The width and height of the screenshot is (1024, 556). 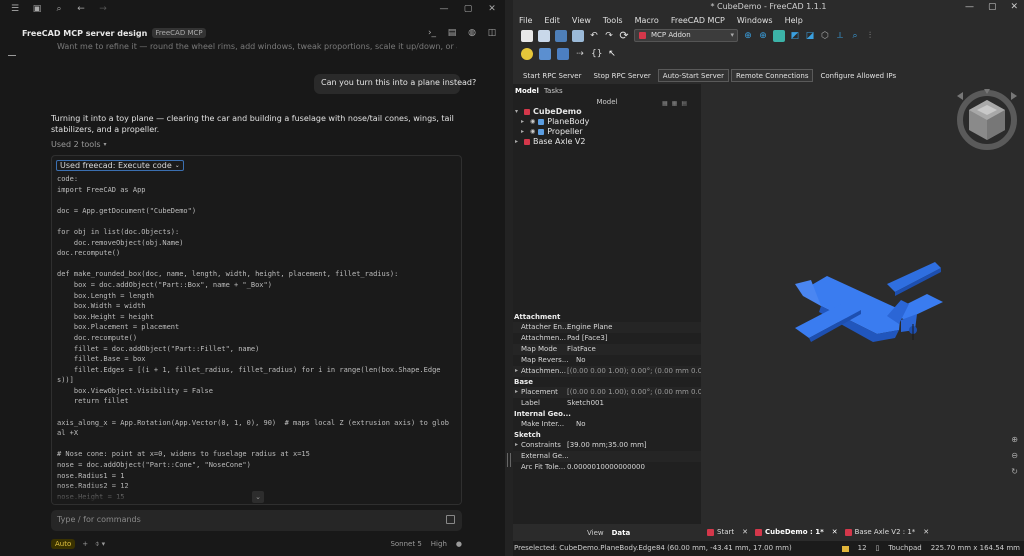 What do you see at coordinates (607, 349) in the screenshot?
I see `prop-row: Map Mode FlatFace` at bounding box center [607, 349].